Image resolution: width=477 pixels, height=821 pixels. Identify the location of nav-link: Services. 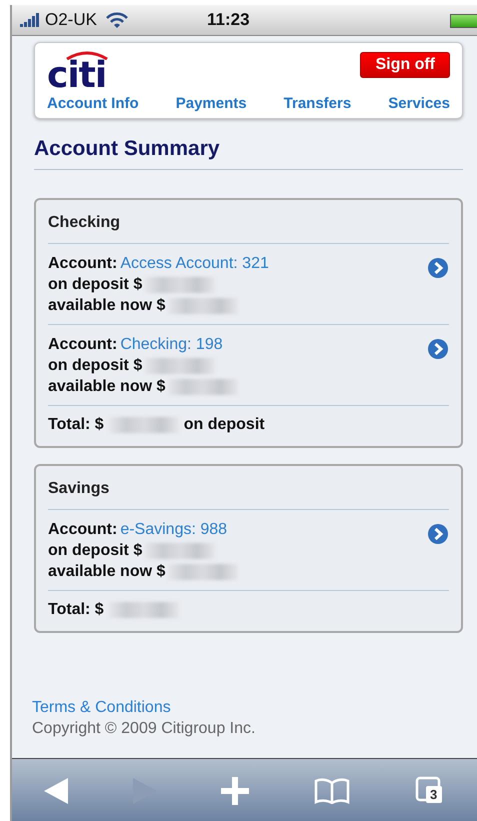
(419, 103).